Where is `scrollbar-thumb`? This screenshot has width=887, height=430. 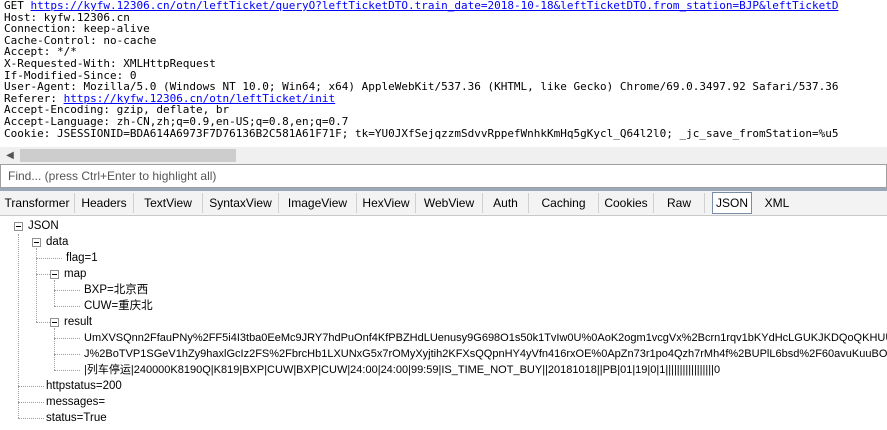 scrollbar-thumb is located at coordinates (128, 155).